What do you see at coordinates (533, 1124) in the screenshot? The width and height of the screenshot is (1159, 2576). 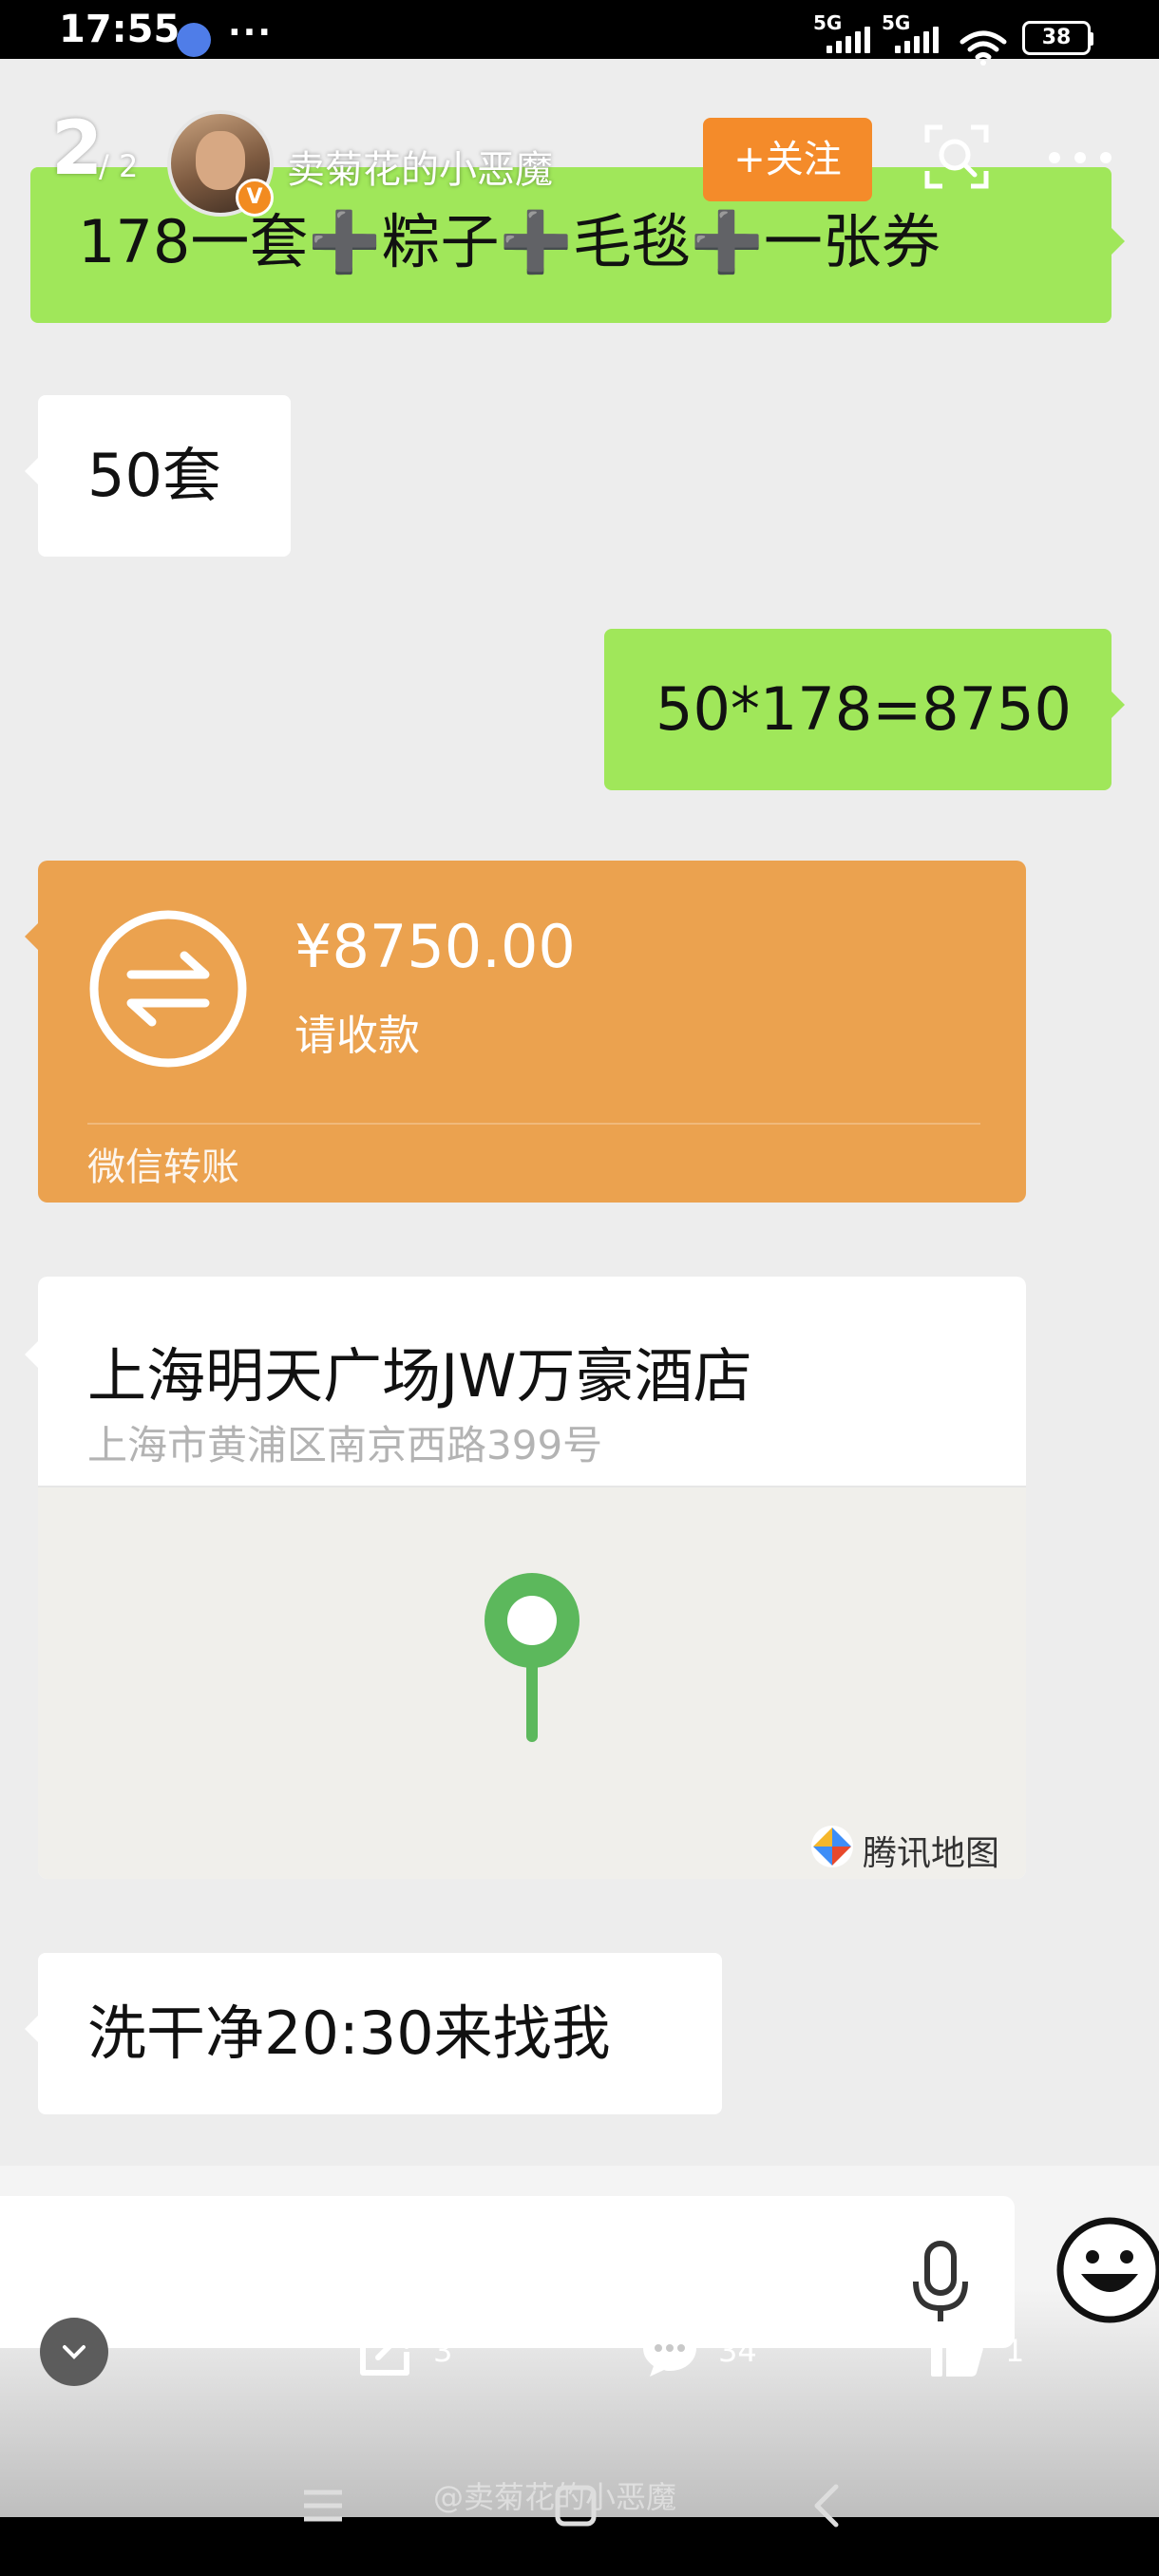 I see `divider` at bounding box center [533, 1124].